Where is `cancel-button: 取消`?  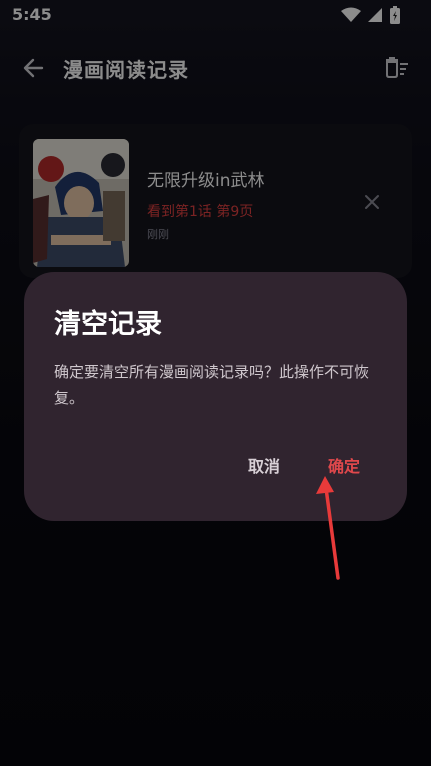 cancel-button: 取消 is located at coordinates (264, 465).